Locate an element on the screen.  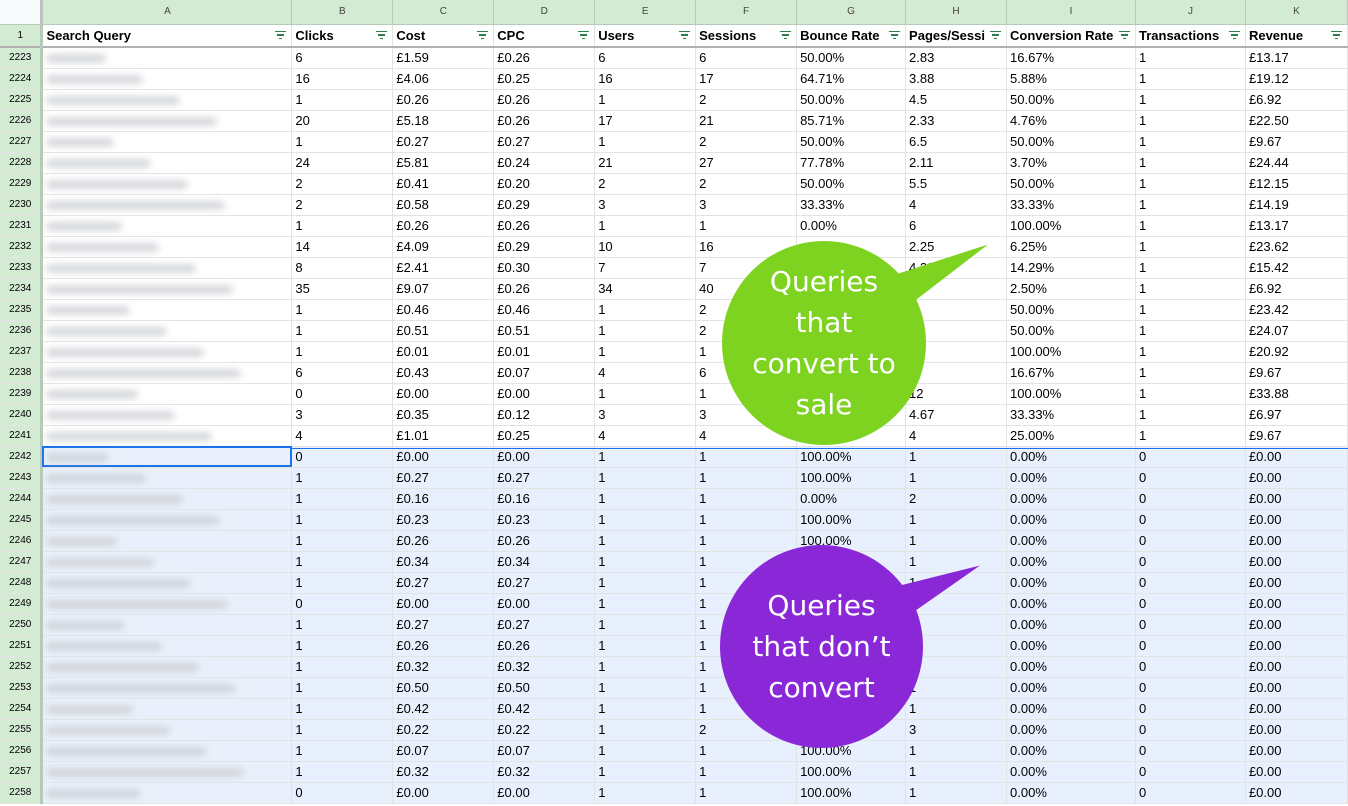
cell: £13.17 is located at coordinates (1296, 58).